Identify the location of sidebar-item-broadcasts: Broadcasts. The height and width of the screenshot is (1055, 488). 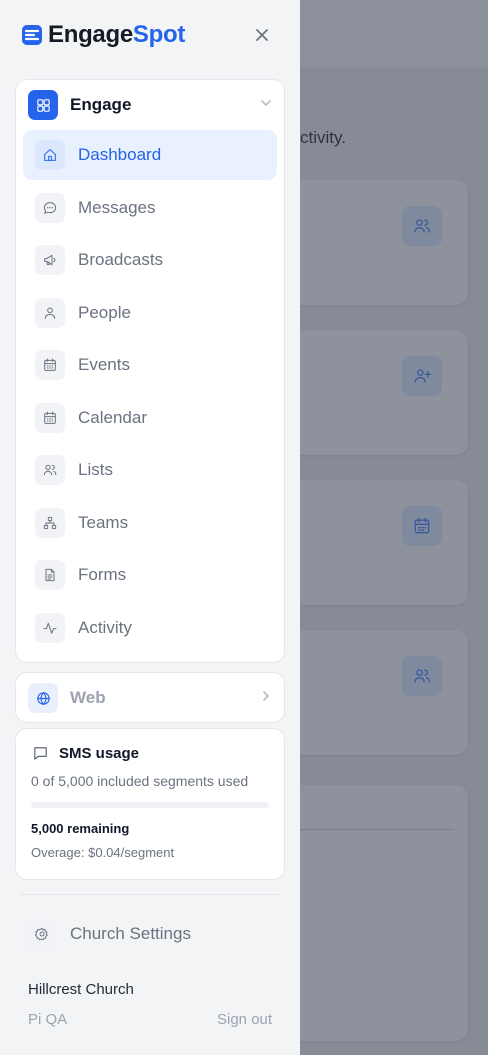
(150, 260).